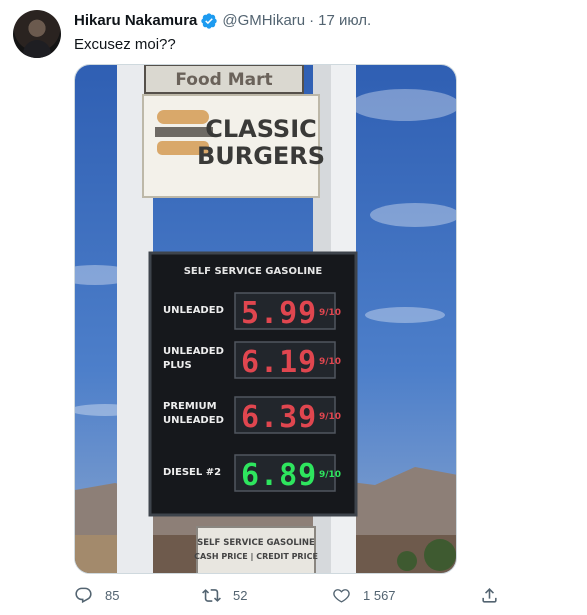  What do you see at coordinates (224, 595) in the screenshot?
I see `retweet-button: 52` at bounding box center [224, 595].